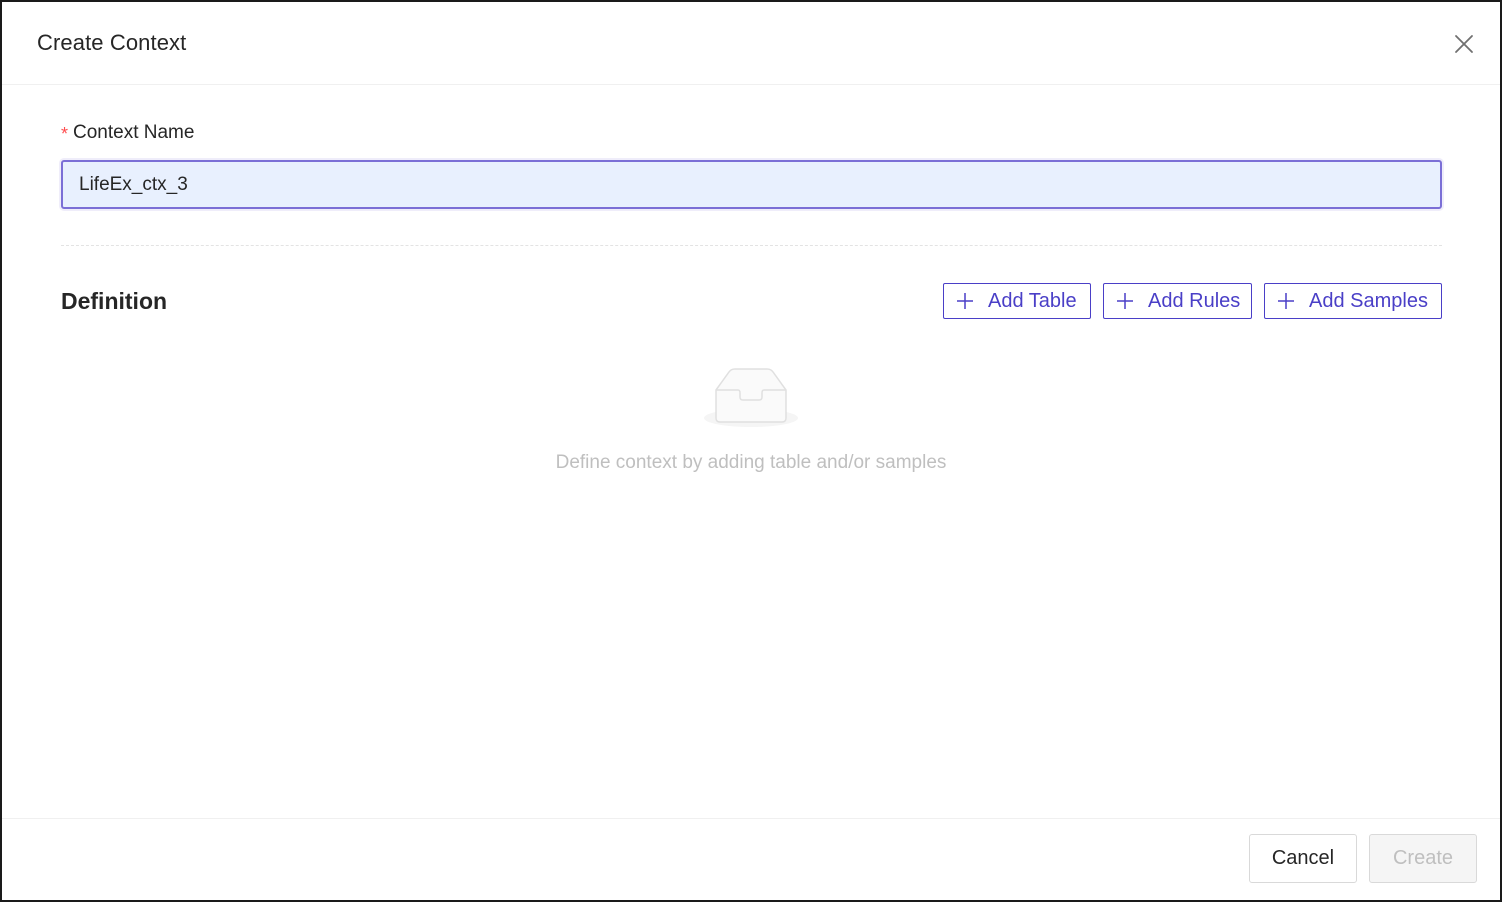 The width and height of the screenshot is (1502, 902). What do you see at coordinates (1194, 300) in the screenshot?
I see `add-rules-label: Add Rules` at bounding box center [1194, 300].